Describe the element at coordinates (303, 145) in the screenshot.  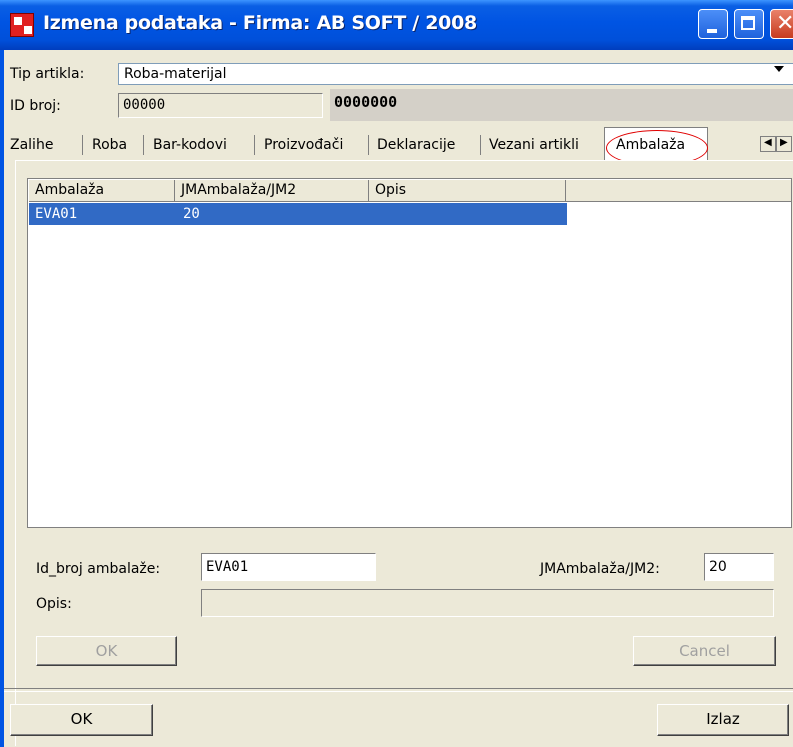
I see `tab-proizvodjaci: Proizvođači` at that location.